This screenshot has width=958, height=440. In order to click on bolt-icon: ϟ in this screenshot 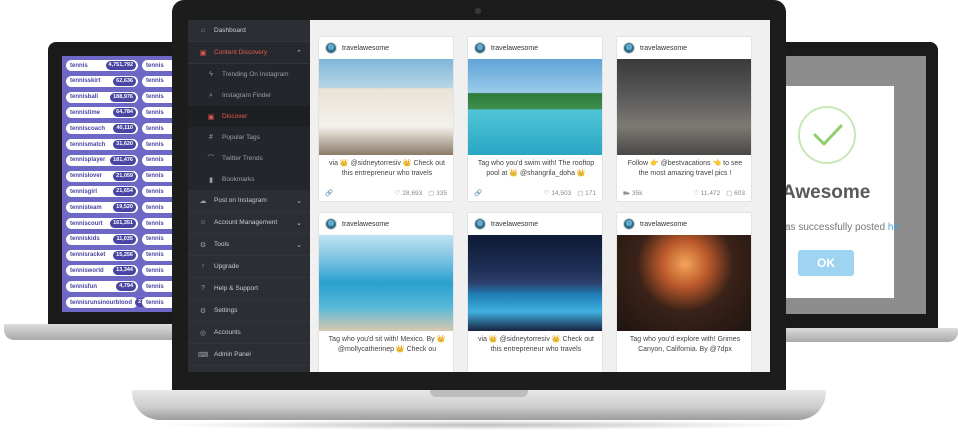, I will do `click(211, 74)`.